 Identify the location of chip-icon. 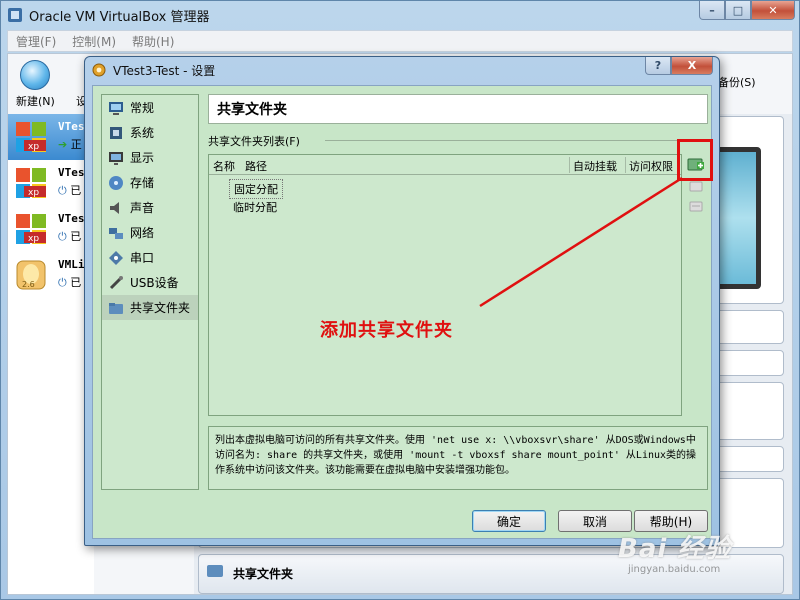
(116, 132).